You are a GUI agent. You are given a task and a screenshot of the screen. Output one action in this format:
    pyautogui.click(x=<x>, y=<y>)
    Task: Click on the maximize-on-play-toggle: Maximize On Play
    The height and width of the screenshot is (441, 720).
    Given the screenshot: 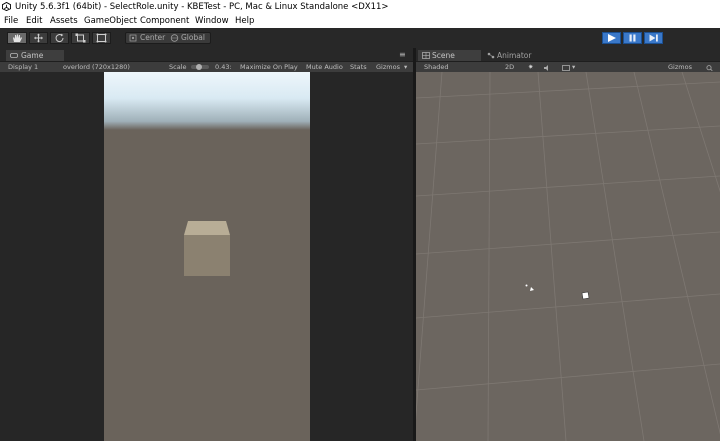 What is the action you would take?
    pyautogui.click(x=269, y=67)
    